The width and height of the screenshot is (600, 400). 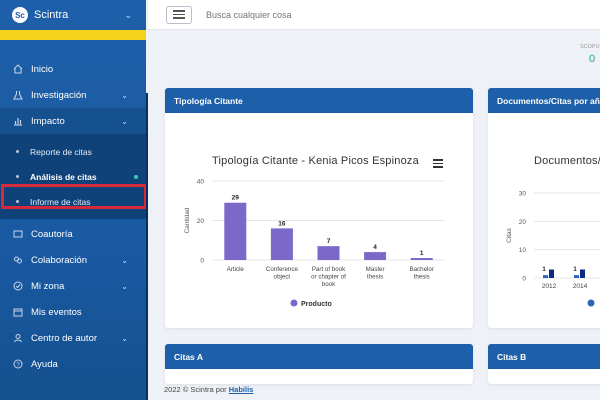 I want to click on sidebar-item-colaboracion: Colaboración ⌄, so click(x=73, y=260).